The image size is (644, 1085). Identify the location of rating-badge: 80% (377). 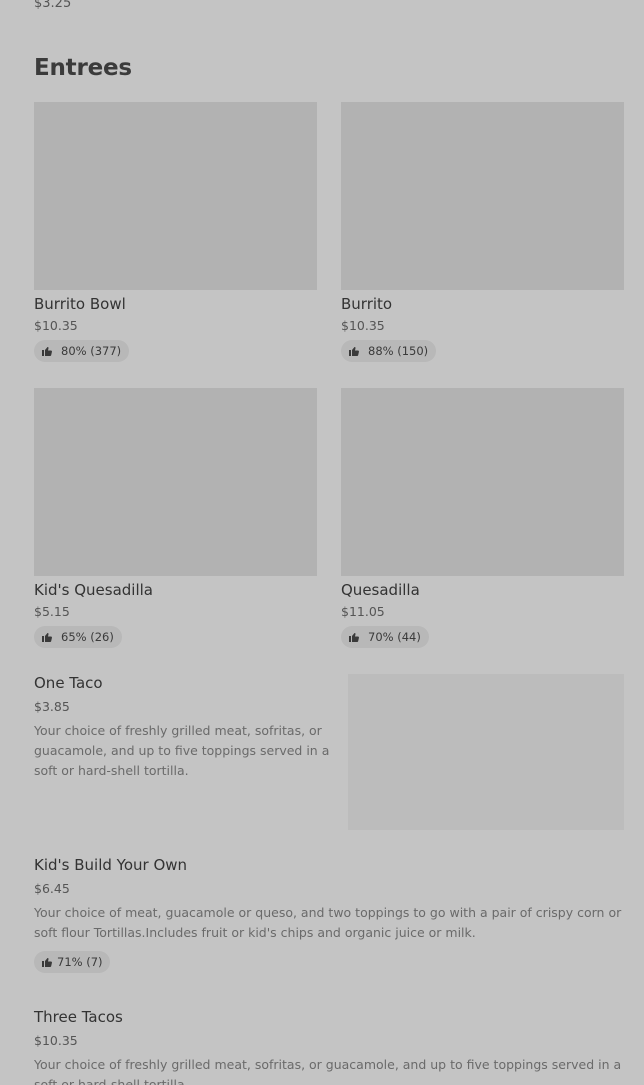
(82, 351).